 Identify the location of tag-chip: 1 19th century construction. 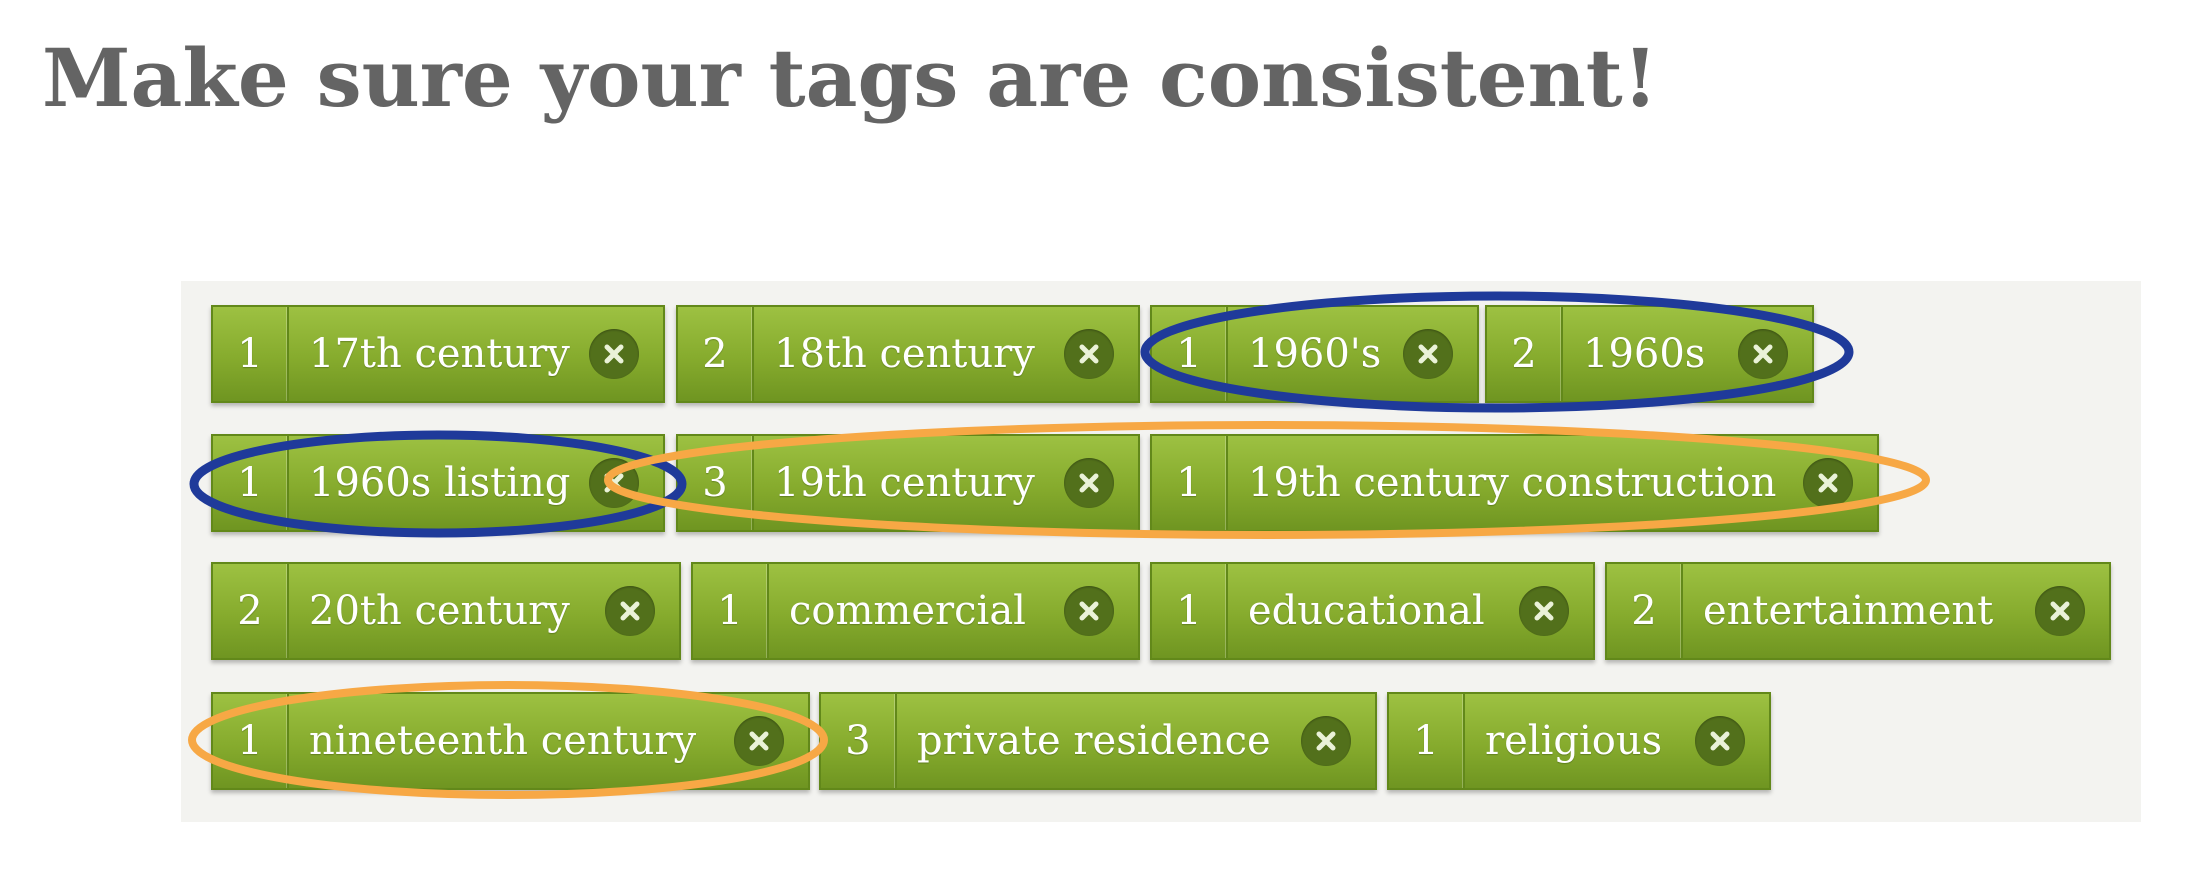
(1514, 483).